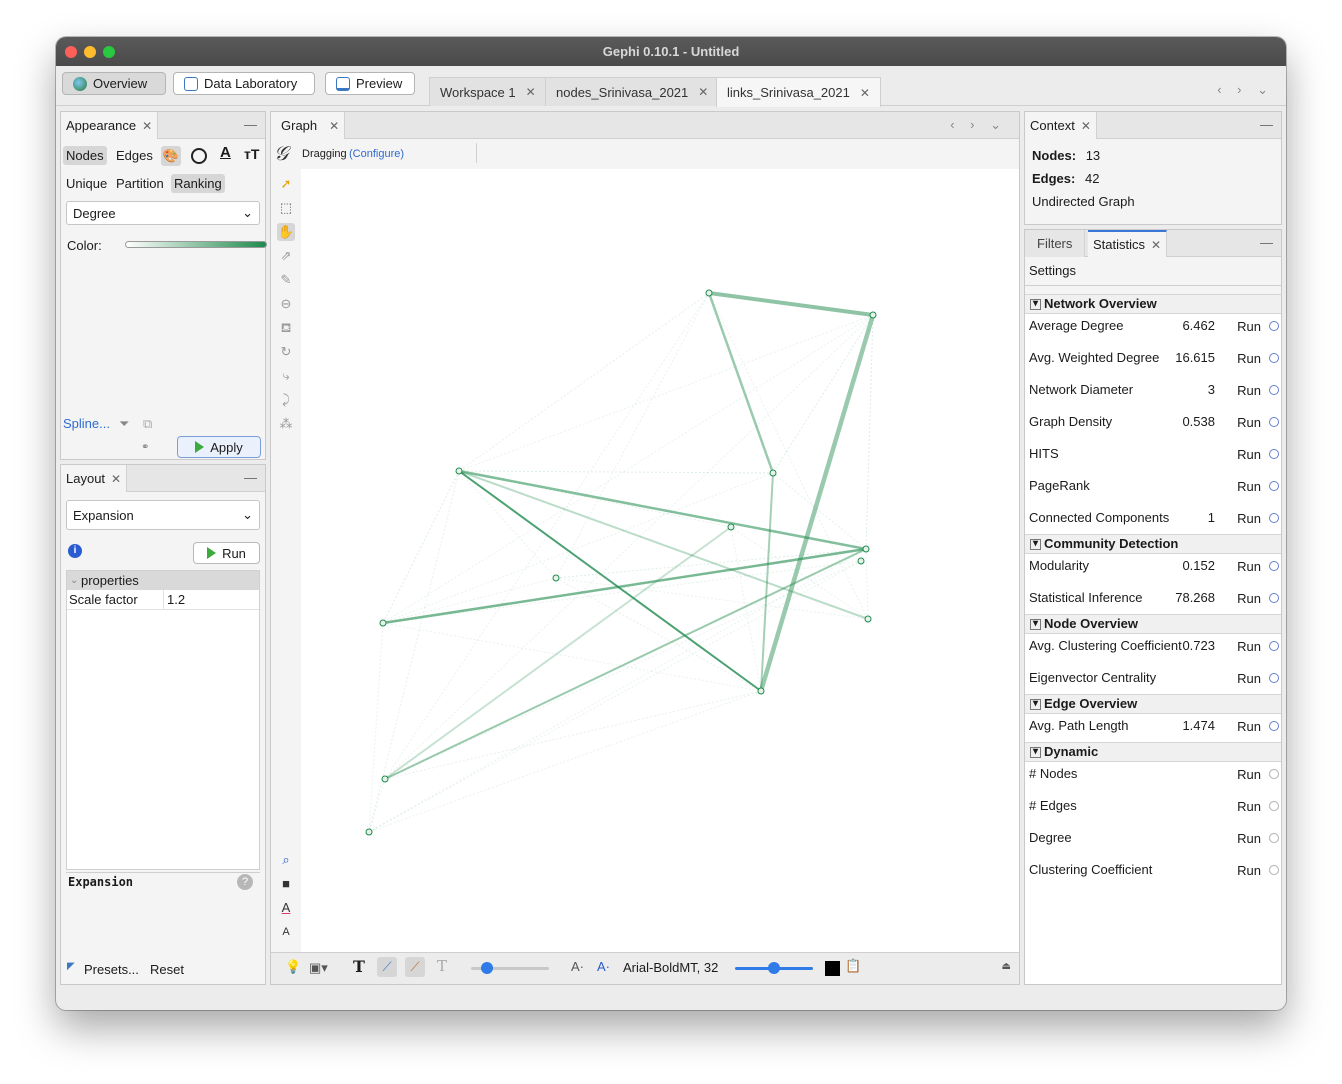 The image size is (1342, 1084). Describe the element at coordinates (293, 967) in the screenshot. I see `lightbulb-icon: 💡` at that location.